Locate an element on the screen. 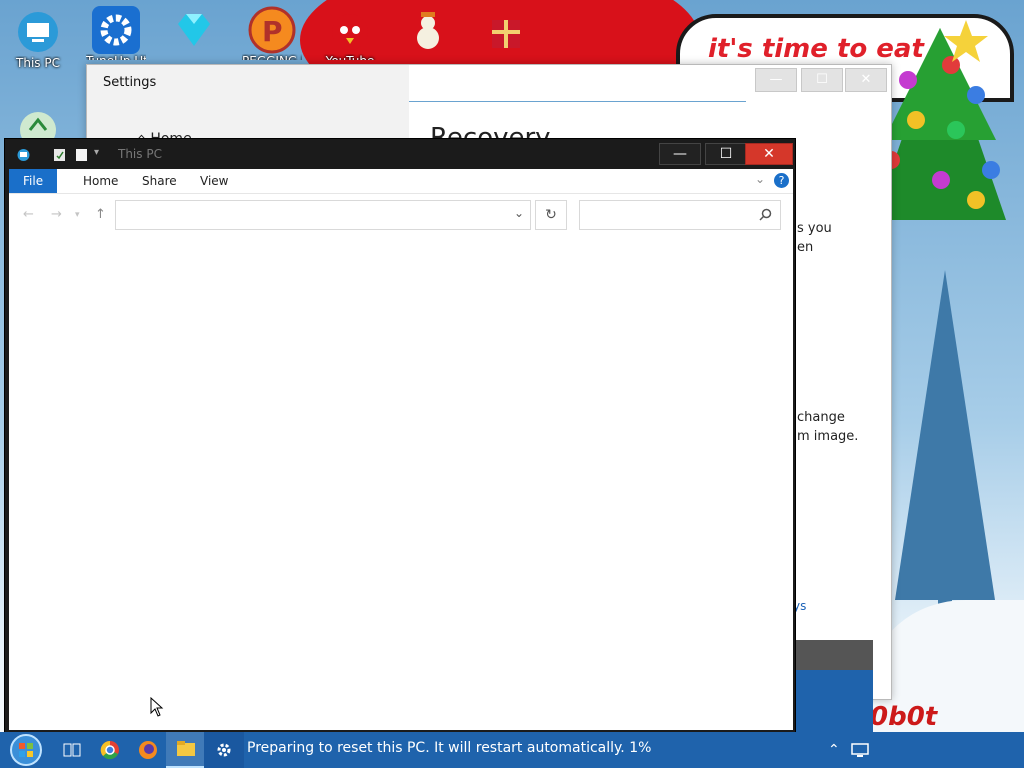 The height and width of the screenshot is (768, 1024). new-folder-icon is located at coordinates (81, 154).